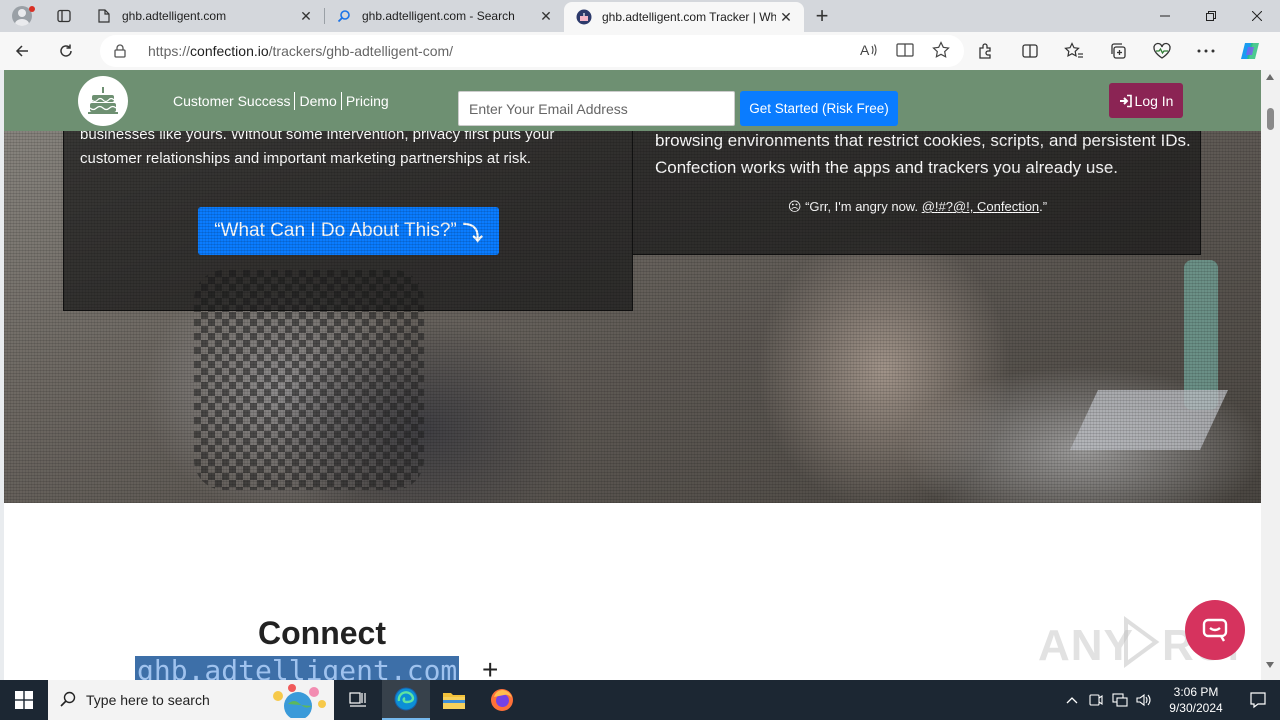 This screenshot has width=1280, height=720. I want to click on immersive-reader-icon, so click(905, 51).